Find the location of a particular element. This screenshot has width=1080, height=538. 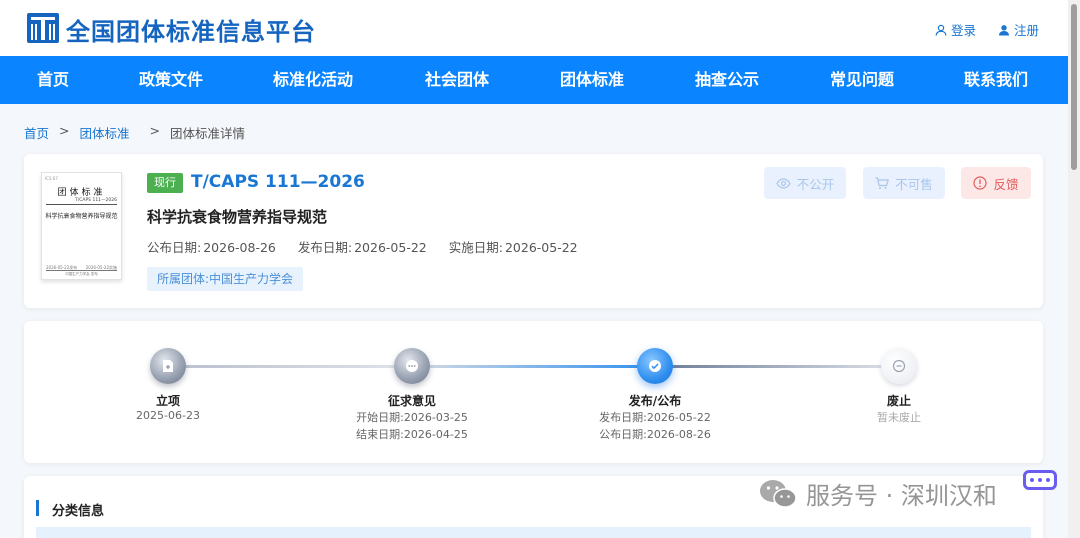

cover-number: T/CAPS 111—2026 is located at coordinates (95, 200).